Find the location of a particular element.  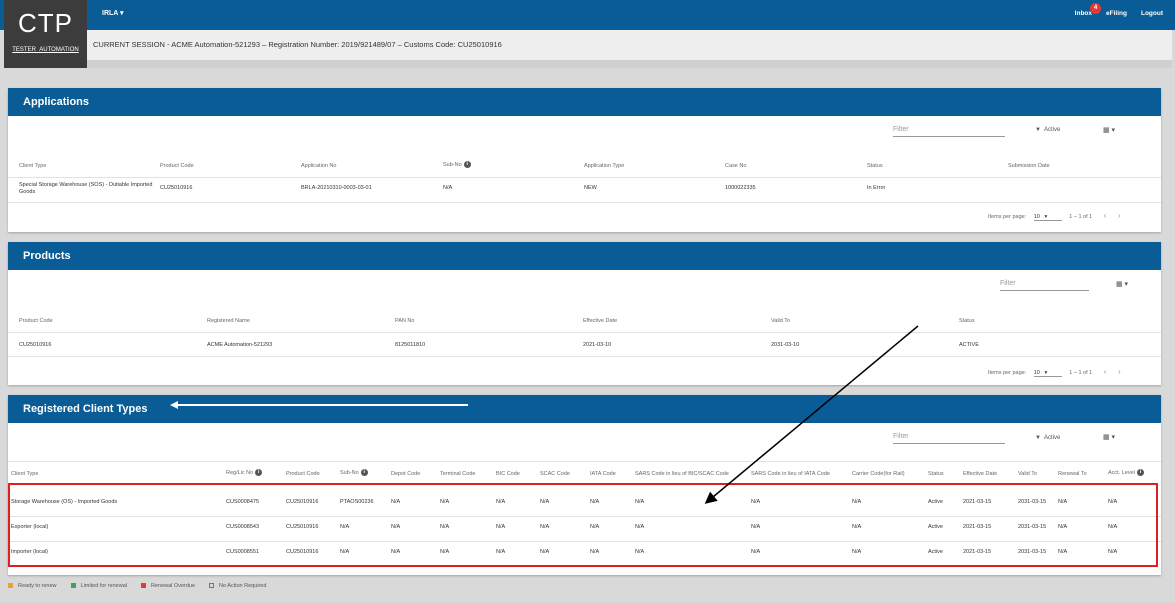

cell-status: ACTIVE is located at coordinates (969, 345).